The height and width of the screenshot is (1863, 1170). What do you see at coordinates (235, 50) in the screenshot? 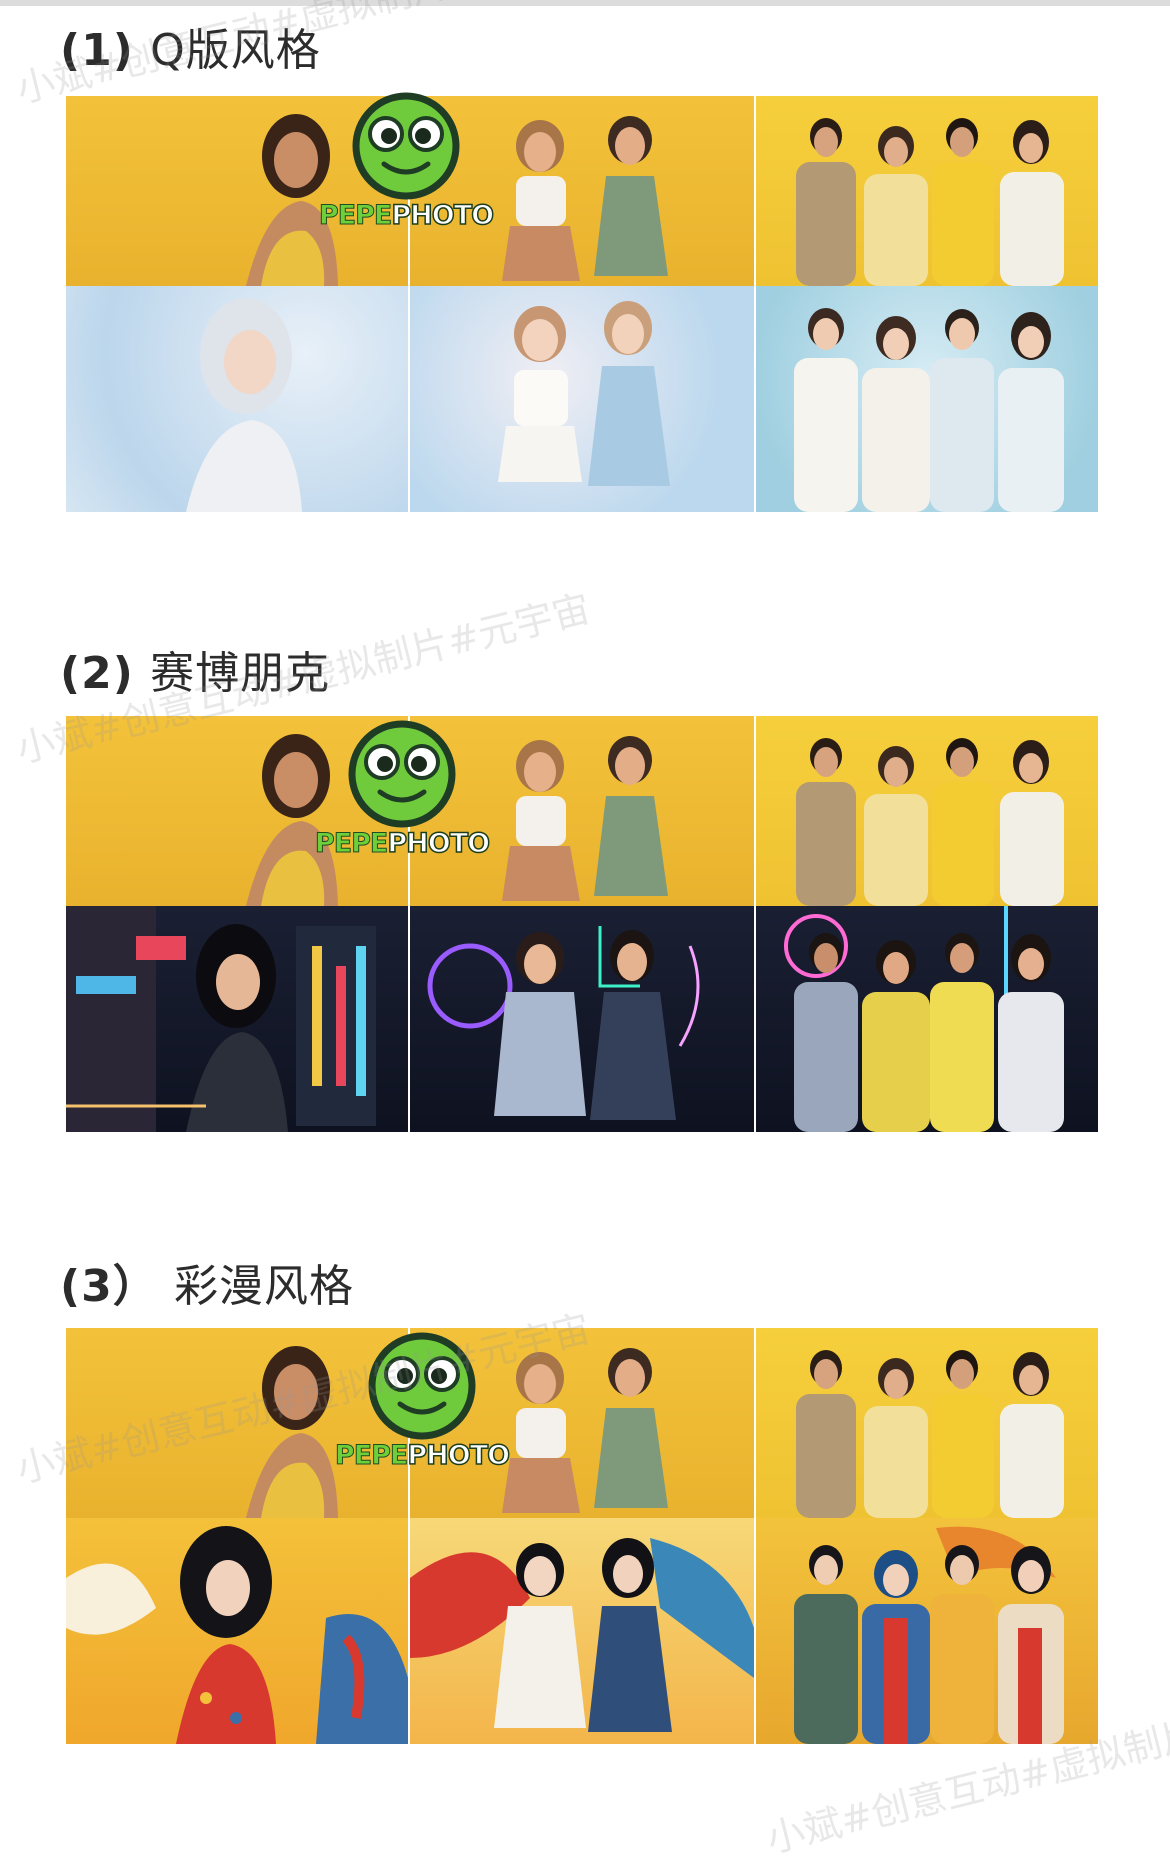
I see `section-title: Q版风格` at bounding box center [235, 50].